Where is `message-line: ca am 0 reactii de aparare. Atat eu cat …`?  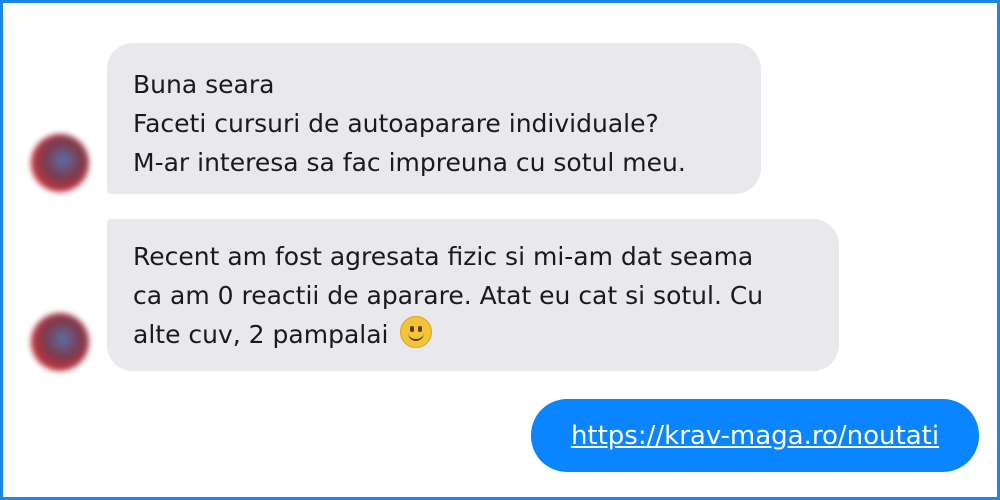
message-line: ca am 0 reactii de aparare. Atat eu cat … is located at coordinates (448, 295).